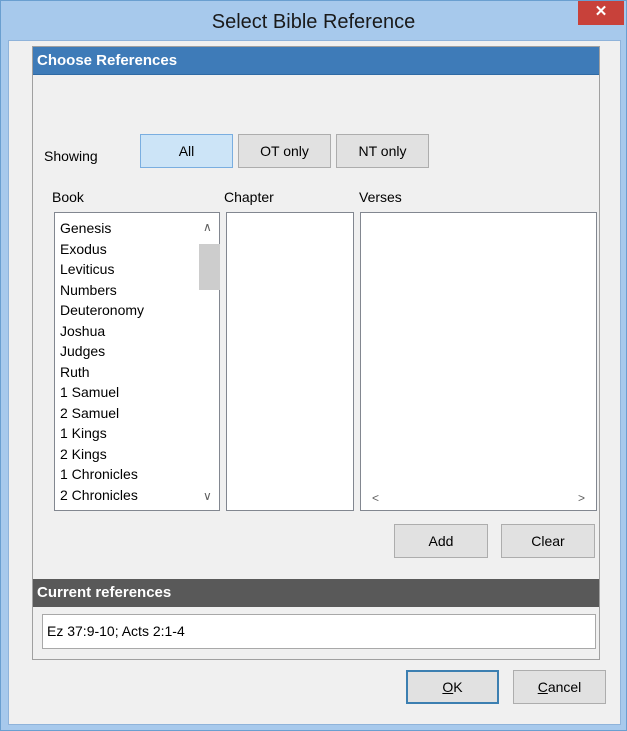 The height and width of the screenshot is (731, 627). Describe the element at coordinates (83, 249) in the screenshot. I see `book-list-item: Exodus` at that location.